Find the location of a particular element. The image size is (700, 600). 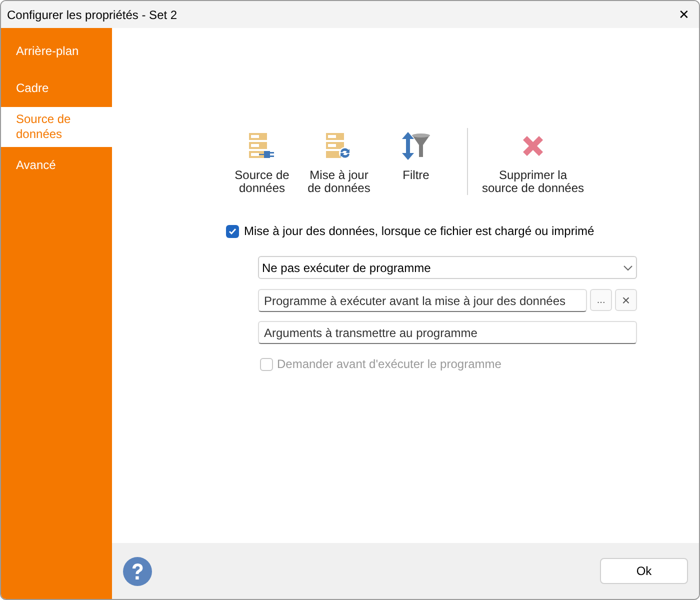

ok-button: Ok is located at coordinates (644, 571).